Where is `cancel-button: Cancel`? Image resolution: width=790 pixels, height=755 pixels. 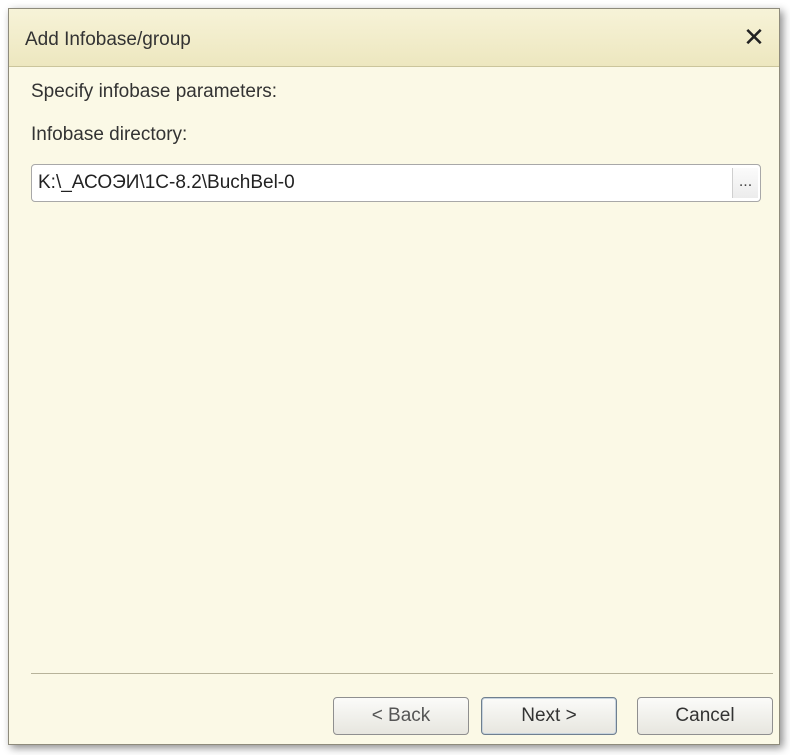
cancel-button: Cancel is located at coordinates (705, 716).